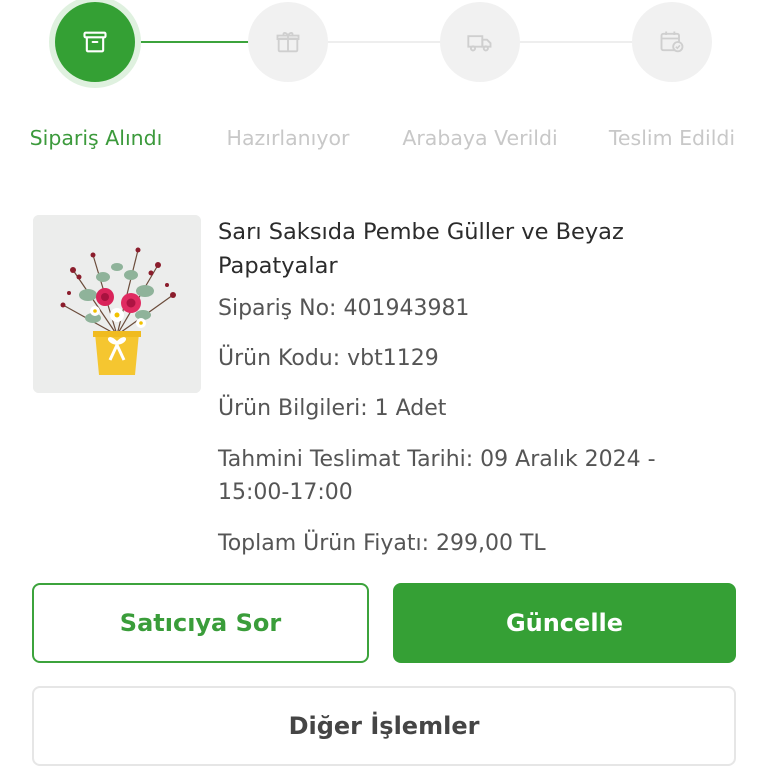  I want to click on step-label-order-received: Sipariş Alındı, so click(96, 138).